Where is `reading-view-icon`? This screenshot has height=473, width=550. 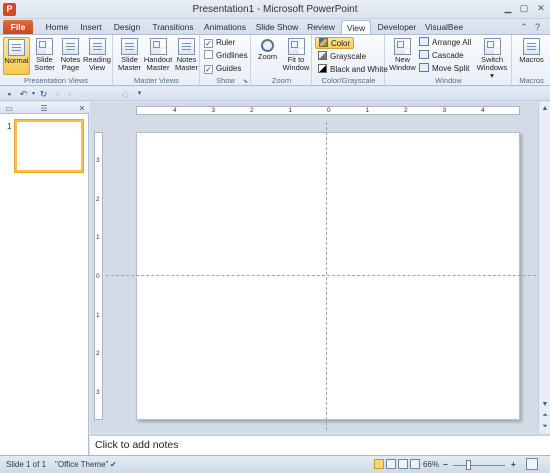 reading-view-icon is located at coordinates (97, 46).